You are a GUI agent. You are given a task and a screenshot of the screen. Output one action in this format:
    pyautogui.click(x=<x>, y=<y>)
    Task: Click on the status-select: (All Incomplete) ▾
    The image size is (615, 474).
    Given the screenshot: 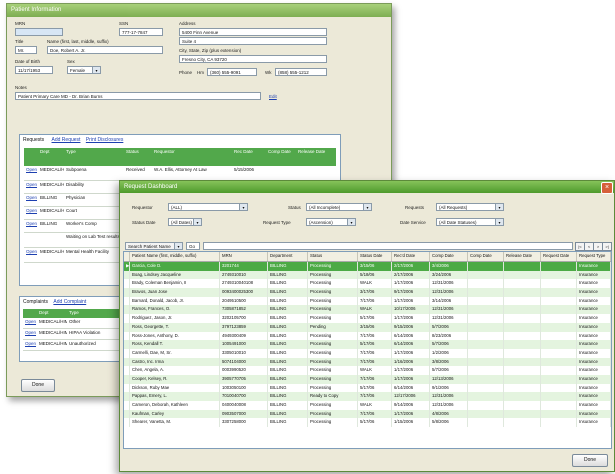 What is the action you would take?
    pyautogui.click(x=339, y=207)
    